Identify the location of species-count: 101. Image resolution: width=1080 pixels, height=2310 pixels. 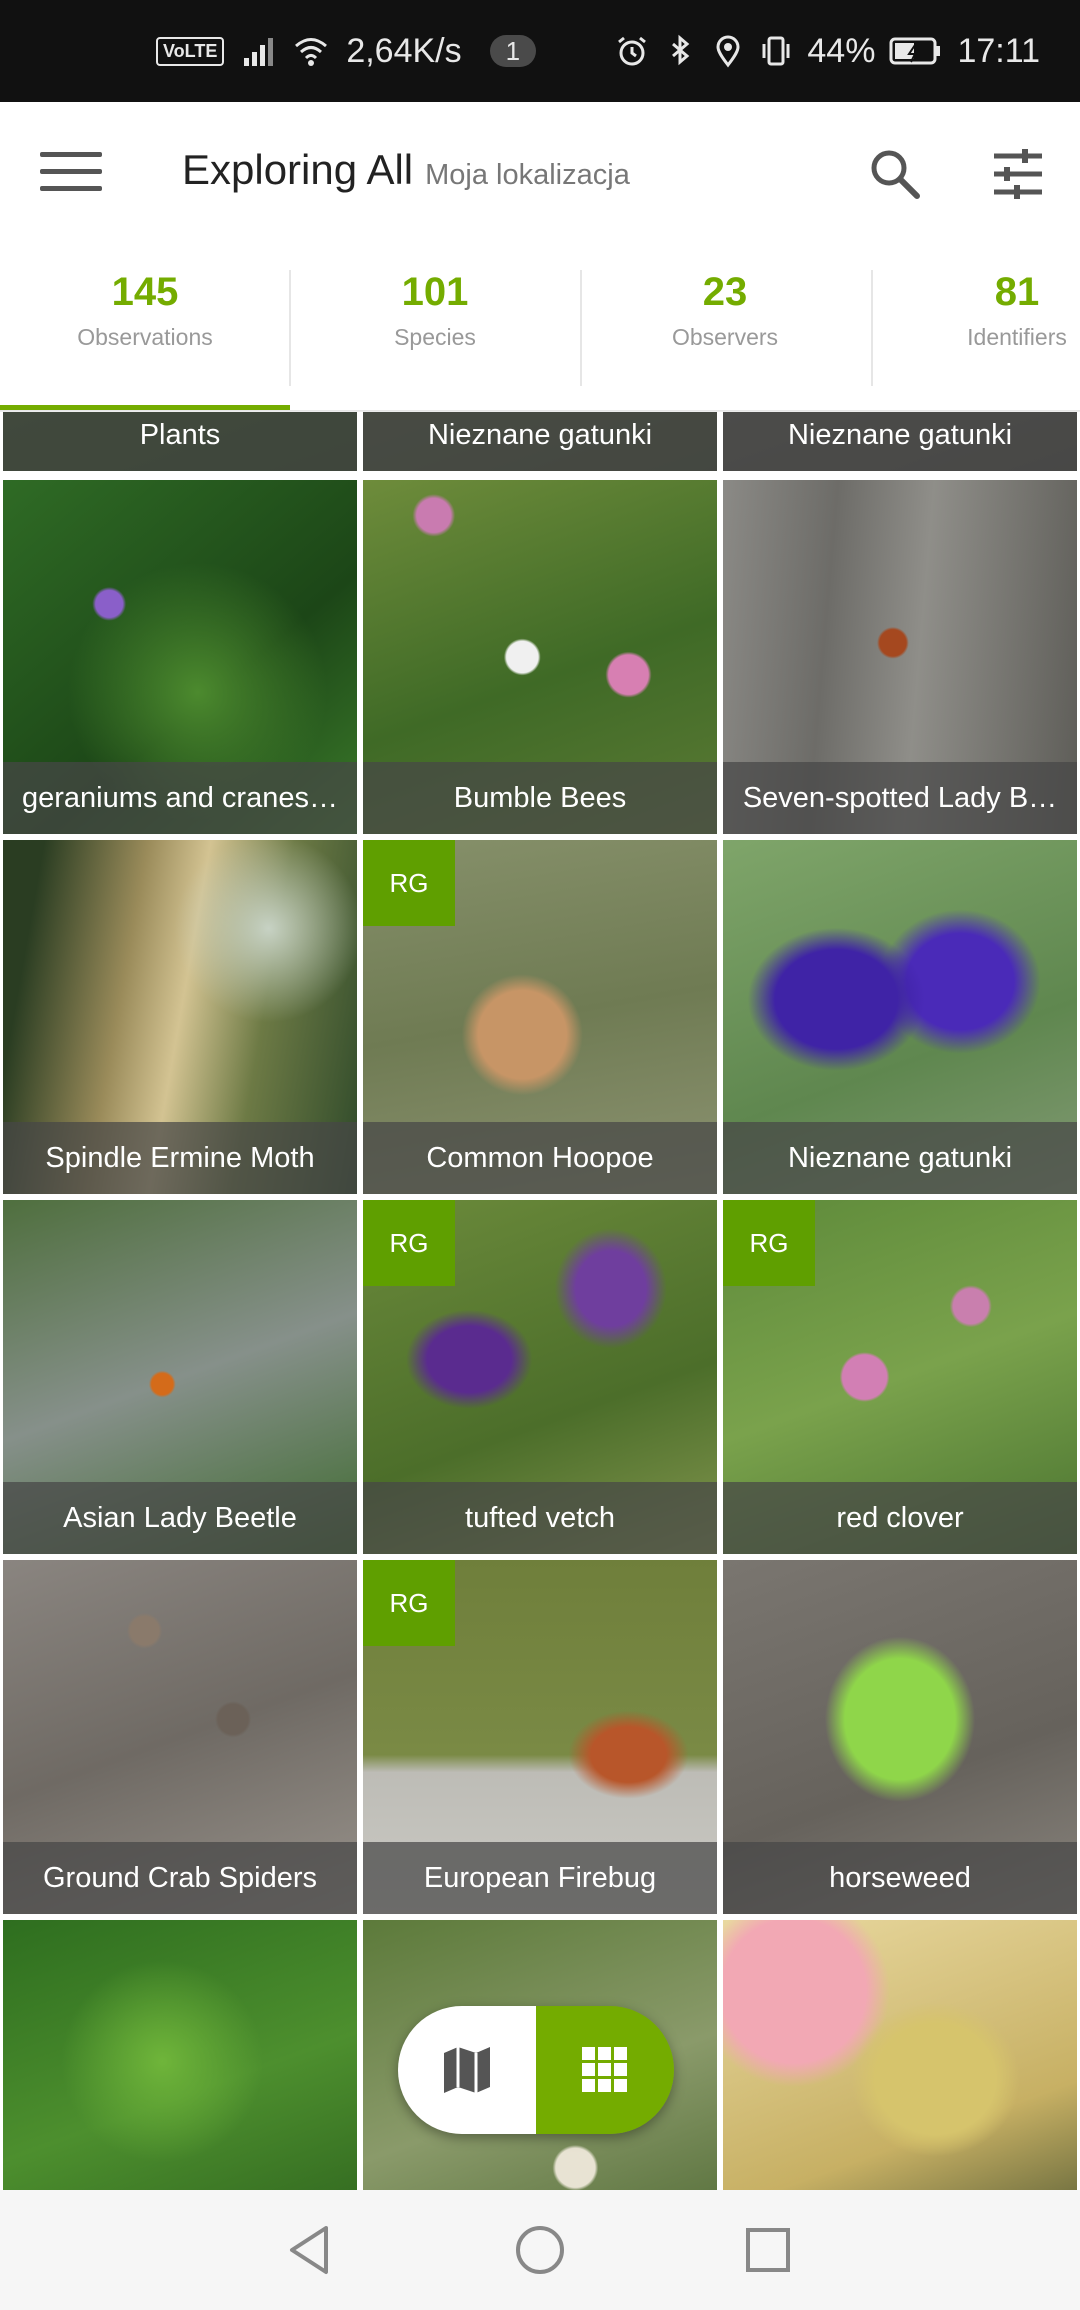
(435, 292).